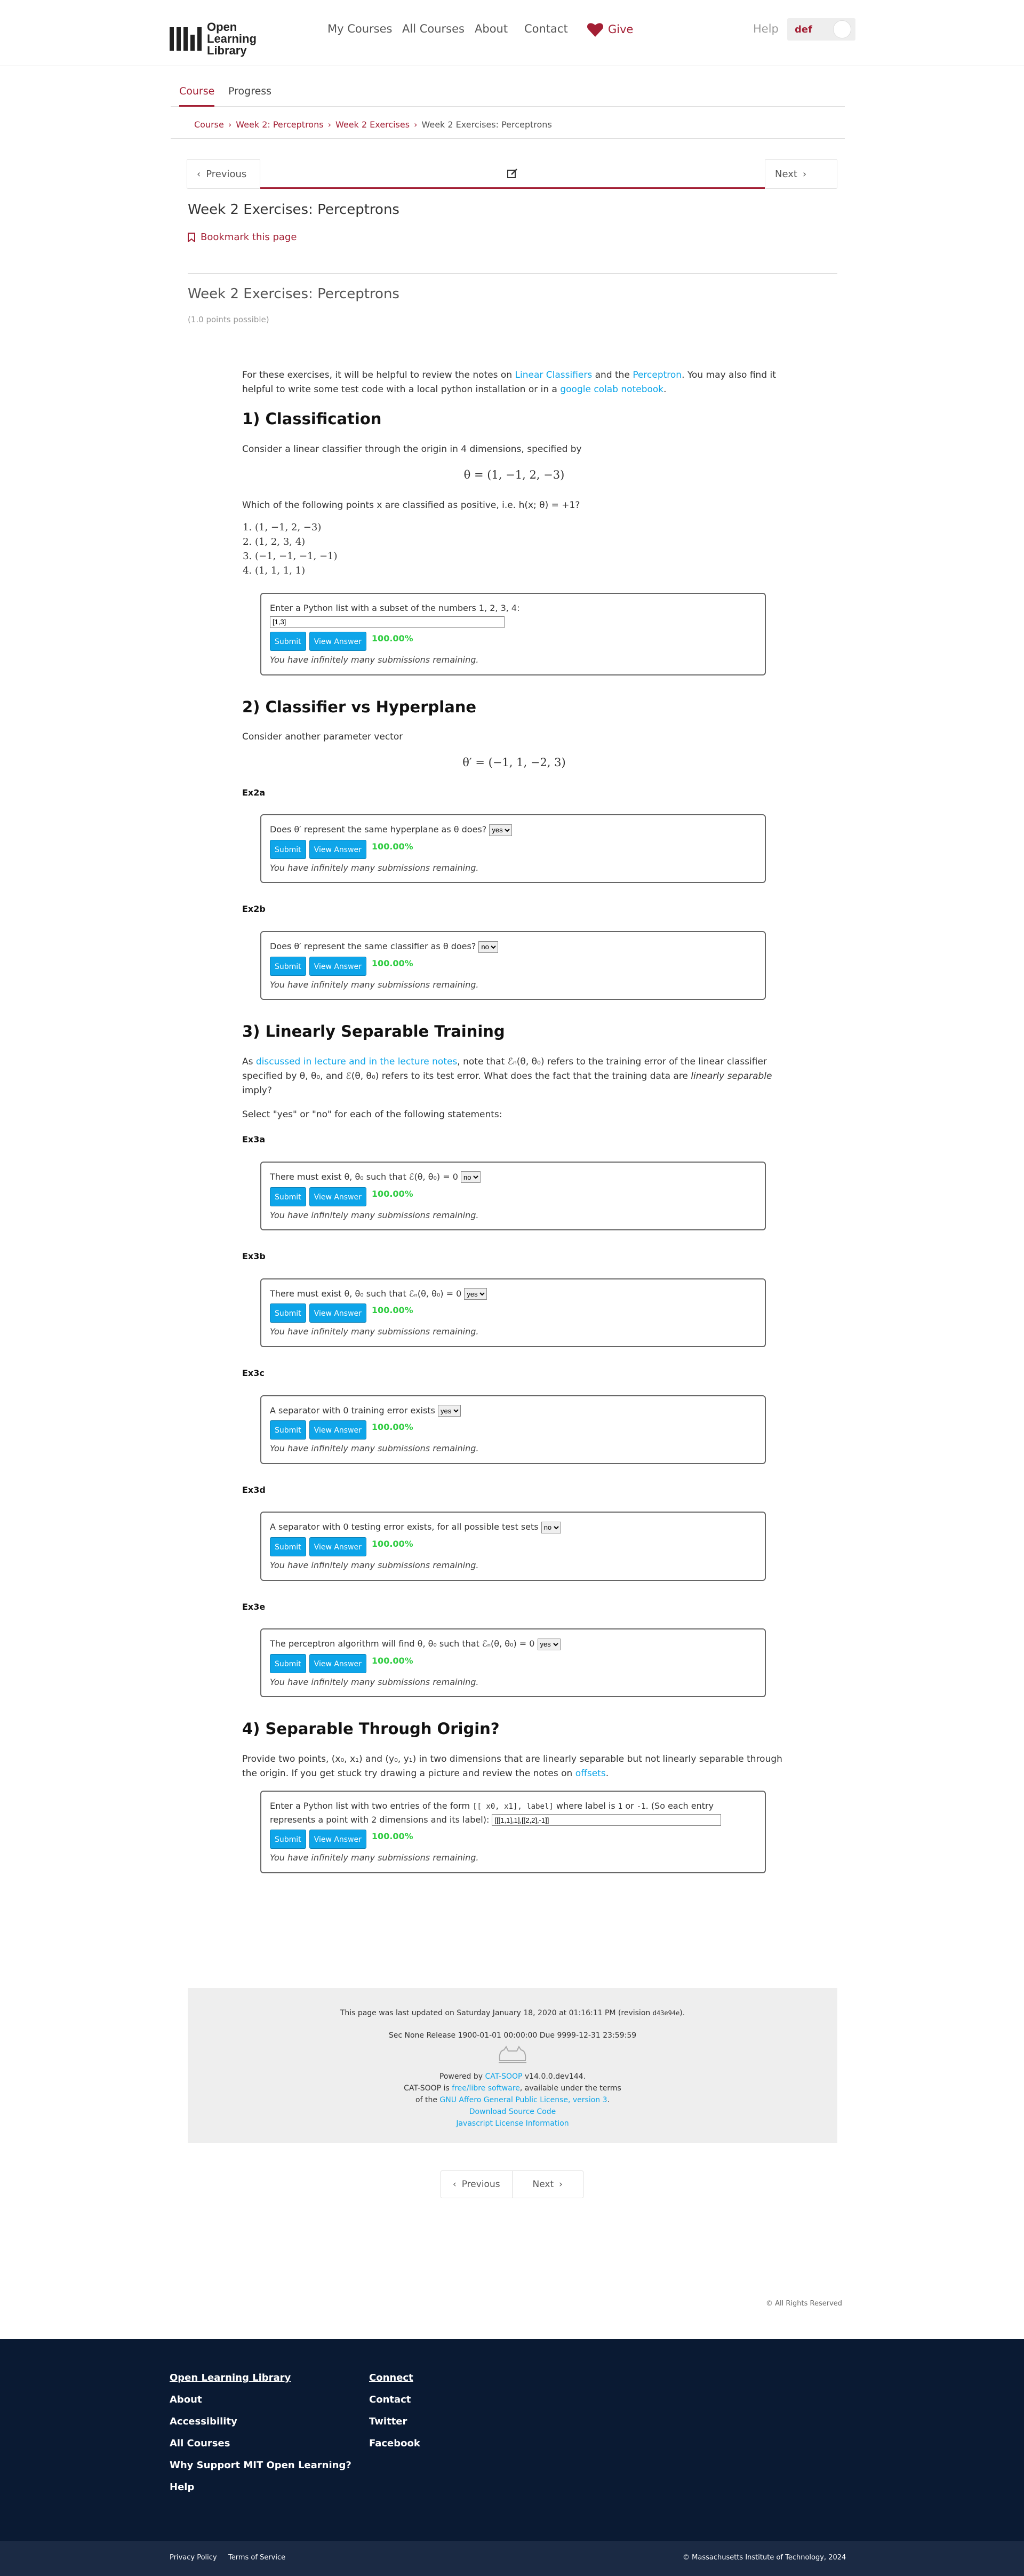 This screenshot has width=1024, height=2576. I want to click on footer-link-accessibility: Accessibility, so click(260, 2421).